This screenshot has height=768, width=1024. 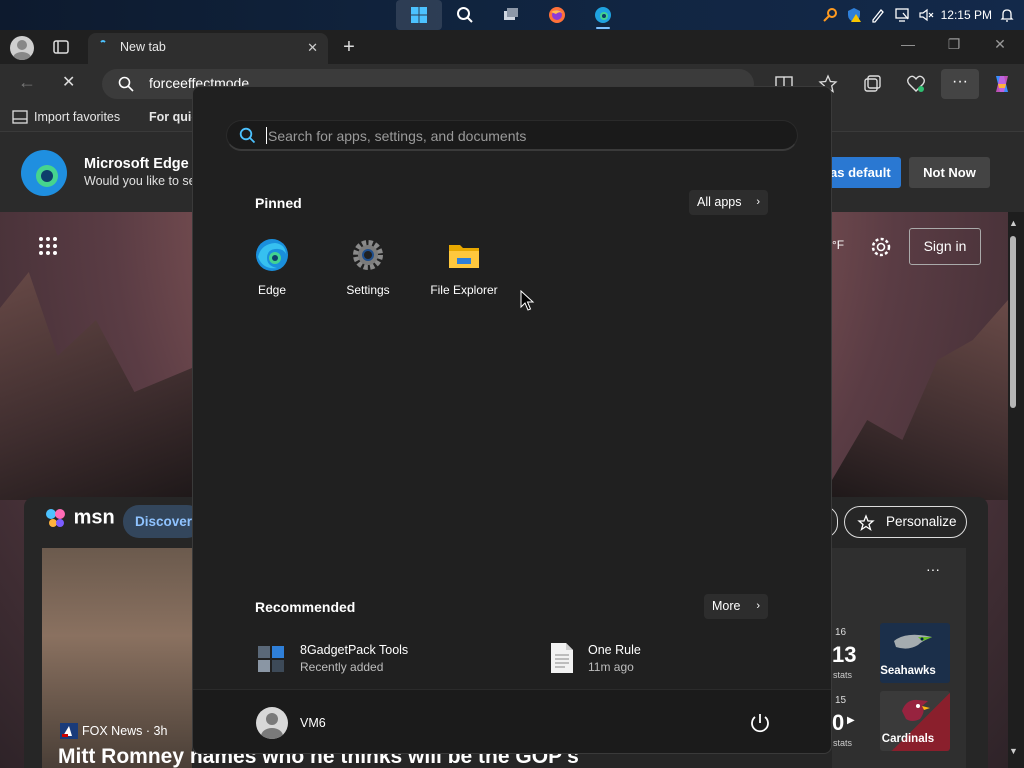 What do you see at coordinates (611, 666) in the screenshot?
I see `recommended-subtitle: 11m ago` at bounding box center [611, 666].